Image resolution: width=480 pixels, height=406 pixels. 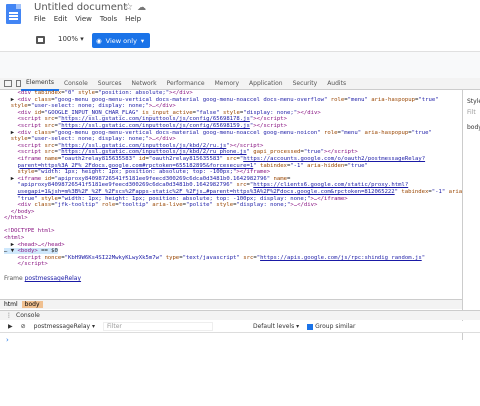 I want to click on menu-view: View, so click(x=83, y=19).